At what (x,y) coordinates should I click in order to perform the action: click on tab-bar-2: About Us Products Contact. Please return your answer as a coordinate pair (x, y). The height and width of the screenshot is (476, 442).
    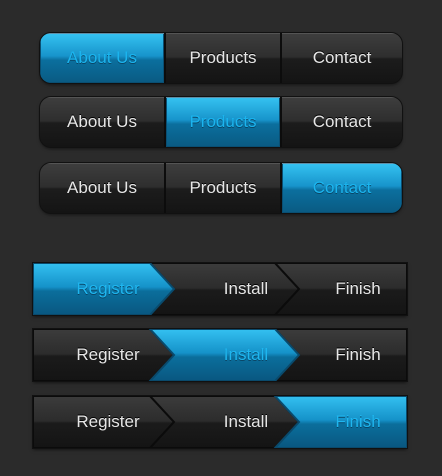
    Looking at the image, I should click on (221, 122).